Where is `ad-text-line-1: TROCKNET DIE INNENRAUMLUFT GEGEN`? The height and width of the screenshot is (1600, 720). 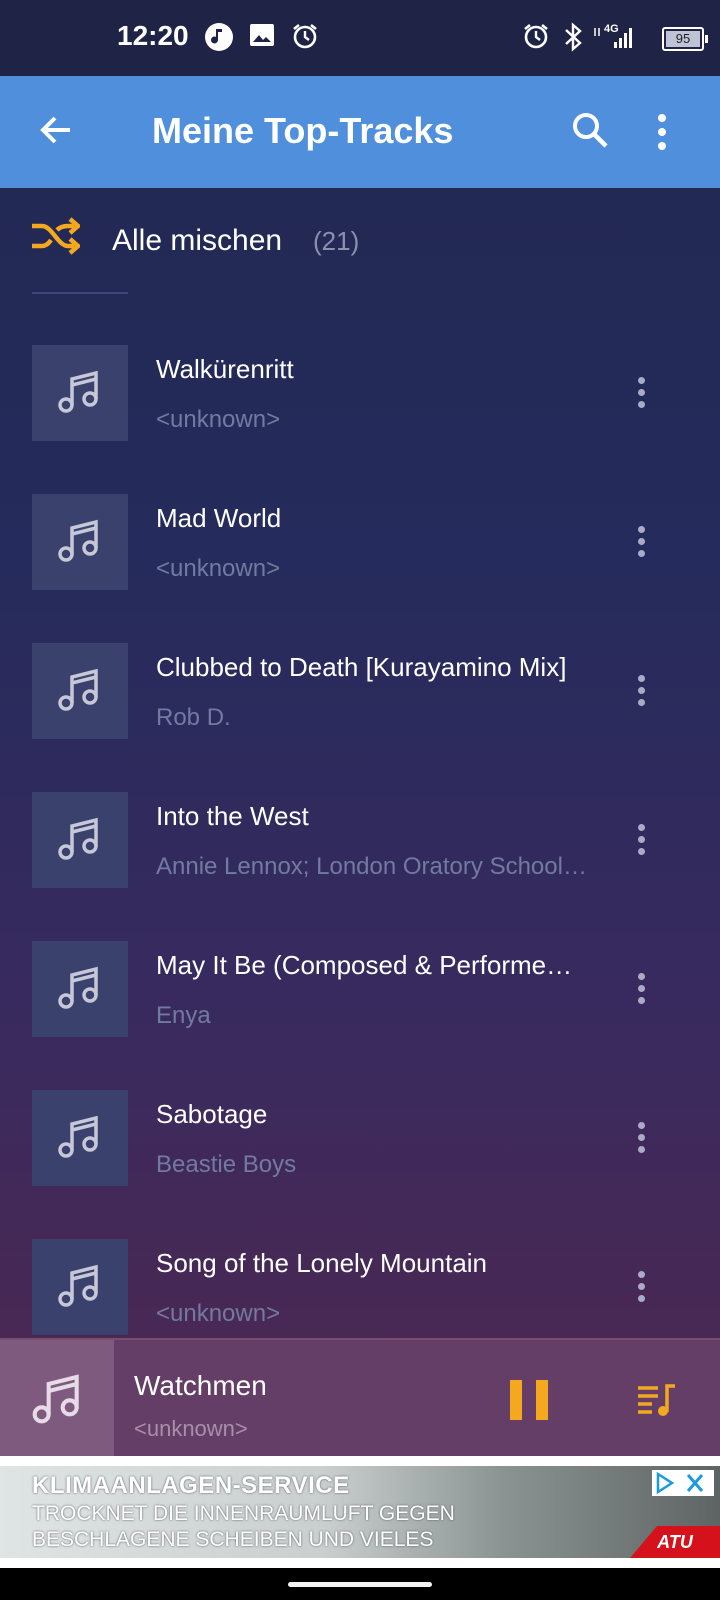 ad-text-line-1: TROCKNET DIE INNENRAUMLUFT GEGEN is located at coordinates (243, 1513).